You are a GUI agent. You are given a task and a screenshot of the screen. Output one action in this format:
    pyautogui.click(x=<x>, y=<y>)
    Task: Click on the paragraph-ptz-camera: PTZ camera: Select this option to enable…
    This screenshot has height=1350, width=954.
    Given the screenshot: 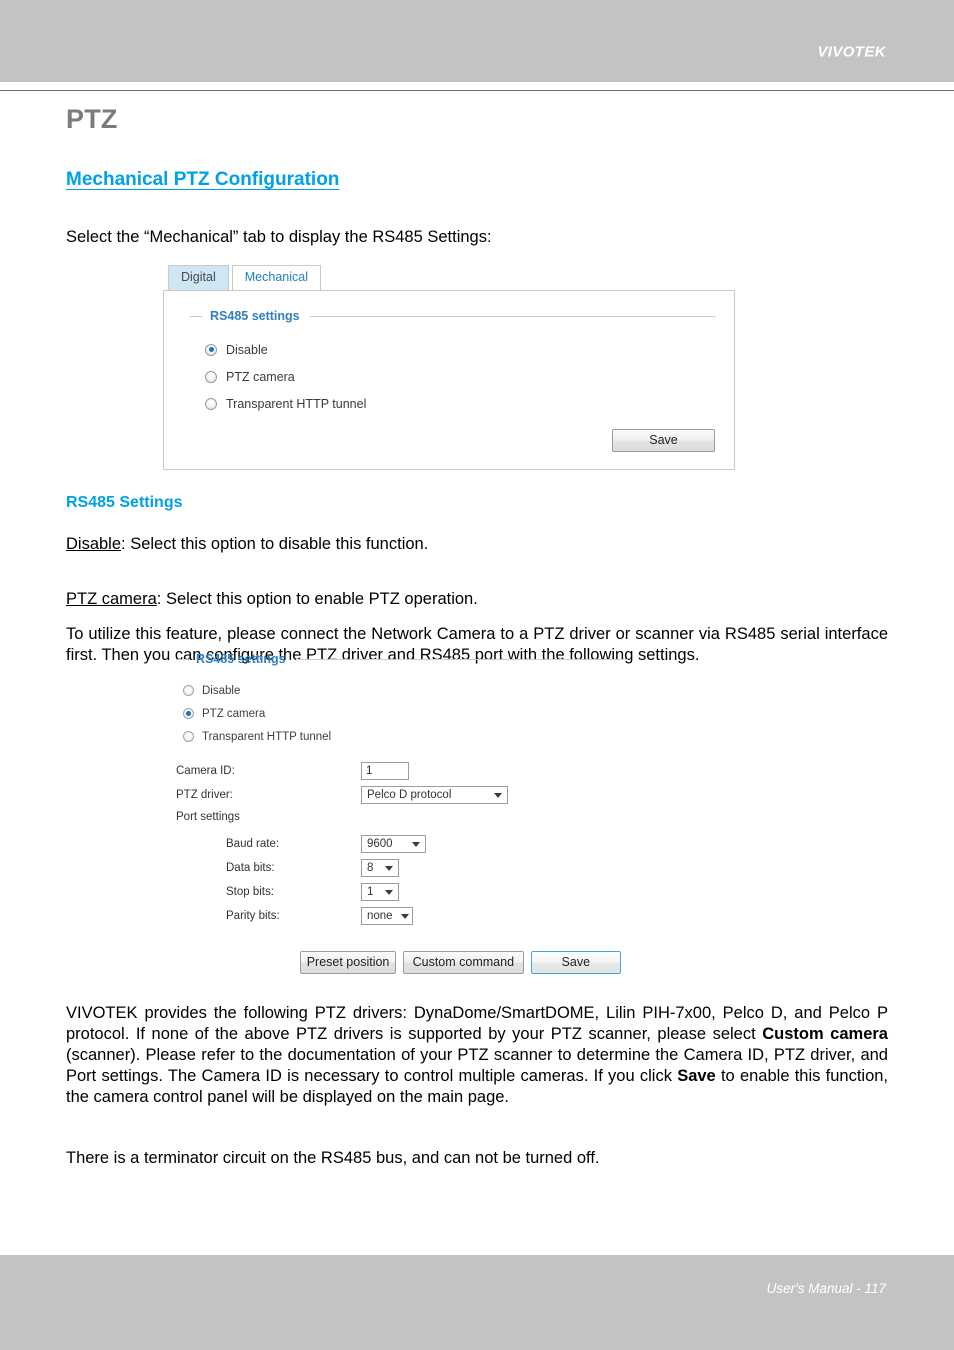 What is the action you would take?
    pyautogui.click(x=477, y=599)
    